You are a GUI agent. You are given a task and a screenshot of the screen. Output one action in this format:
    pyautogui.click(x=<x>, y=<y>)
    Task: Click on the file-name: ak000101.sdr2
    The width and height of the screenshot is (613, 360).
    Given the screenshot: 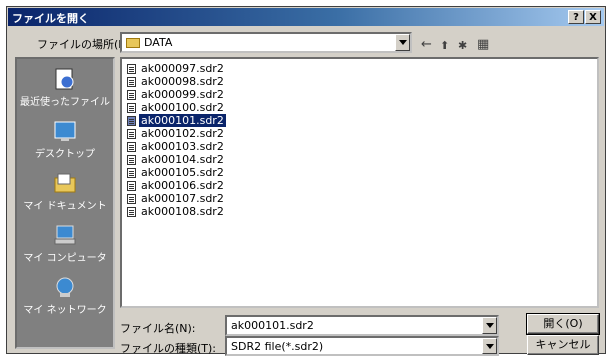 What is the action you would take?
    pyautogui.click(x=182, y=120)
    